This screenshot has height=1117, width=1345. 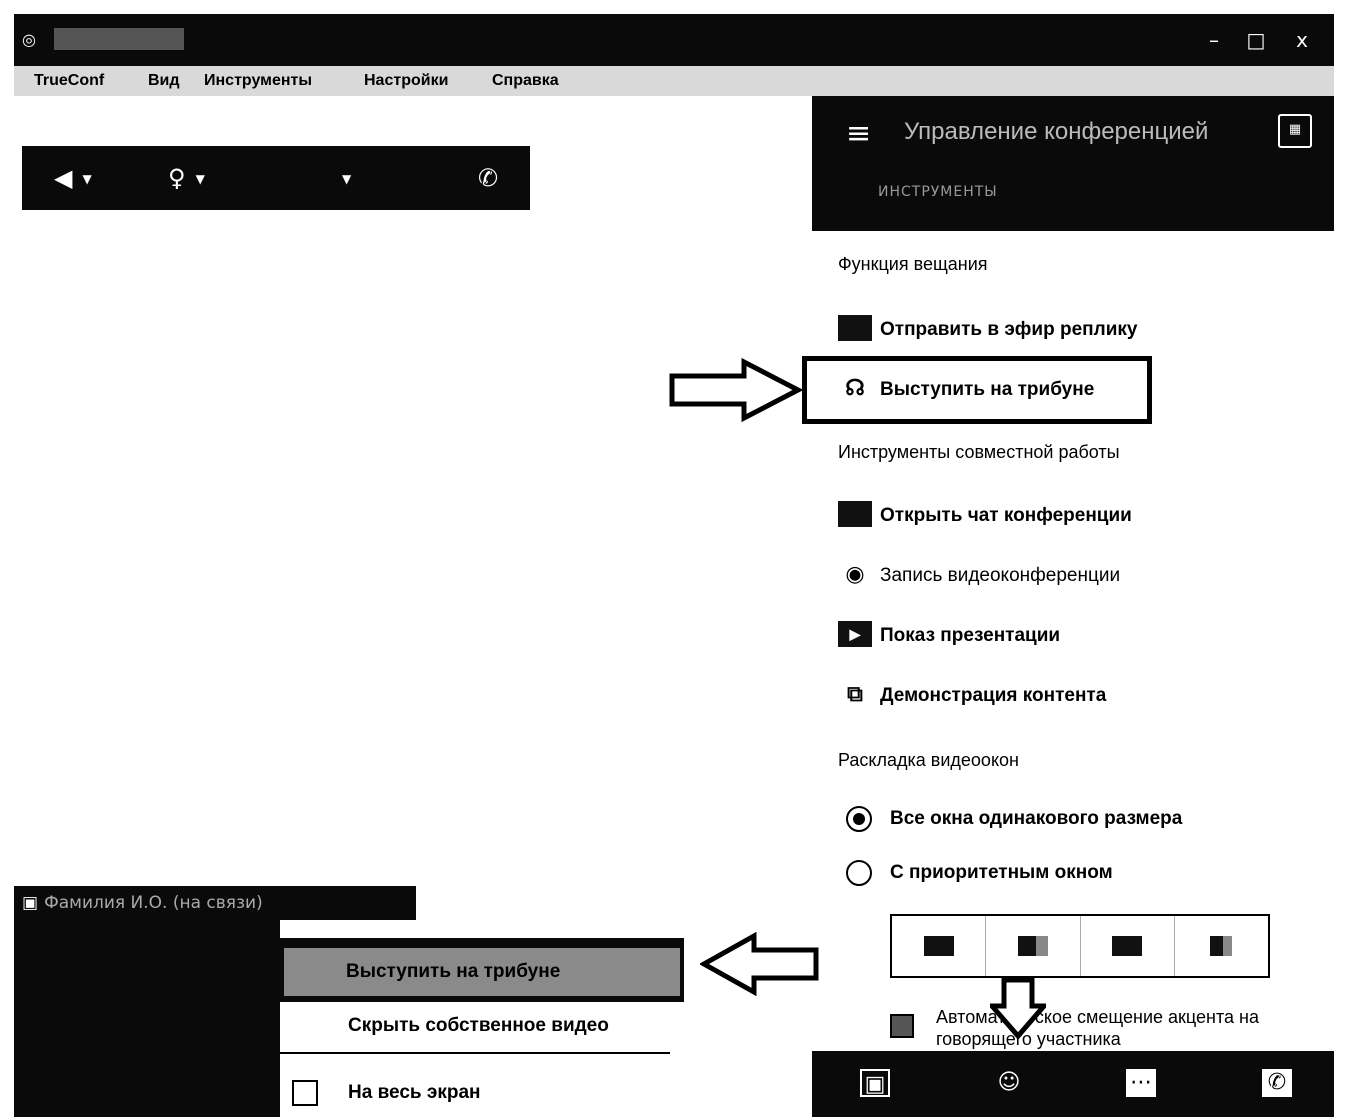 I want to click on contacts-icon: ▣, so click(x=875, y=1083).